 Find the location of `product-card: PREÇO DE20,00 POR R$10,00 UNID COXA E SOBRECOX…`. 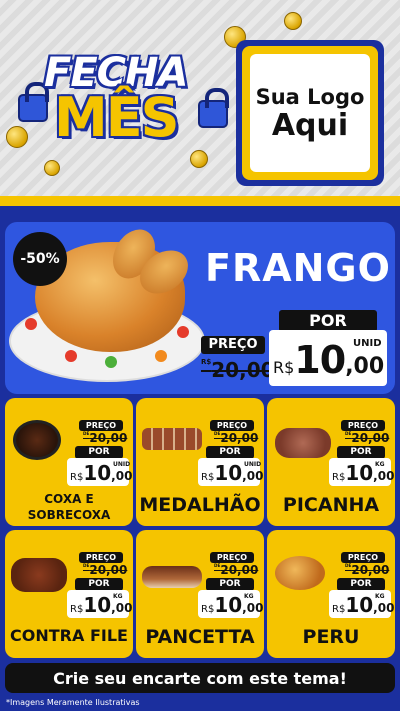

product-card: PREÇO DE20,00 POR R$10,00 UNID COXA E SOBRECOX… is located at coordinates (69, 462).